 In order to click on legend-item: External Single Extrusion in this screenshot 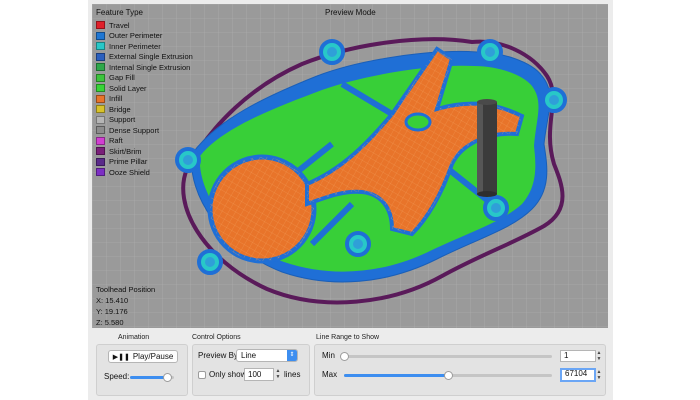, I will do `click(144, 57)`.